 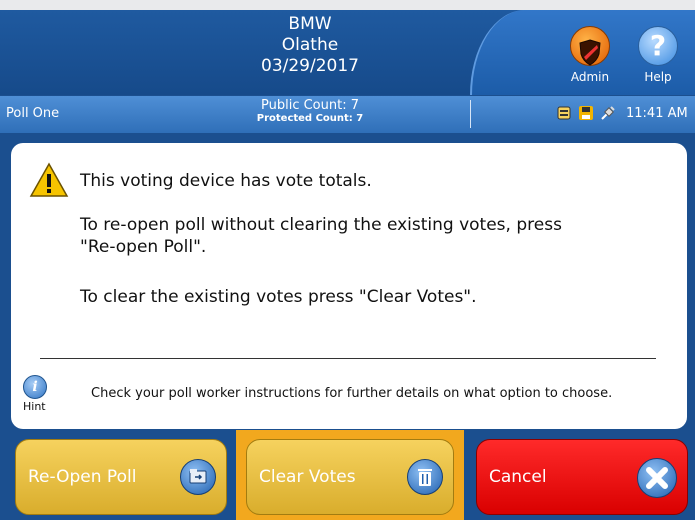 I want to click on power-plug-icon, so click(x=608, y=113).